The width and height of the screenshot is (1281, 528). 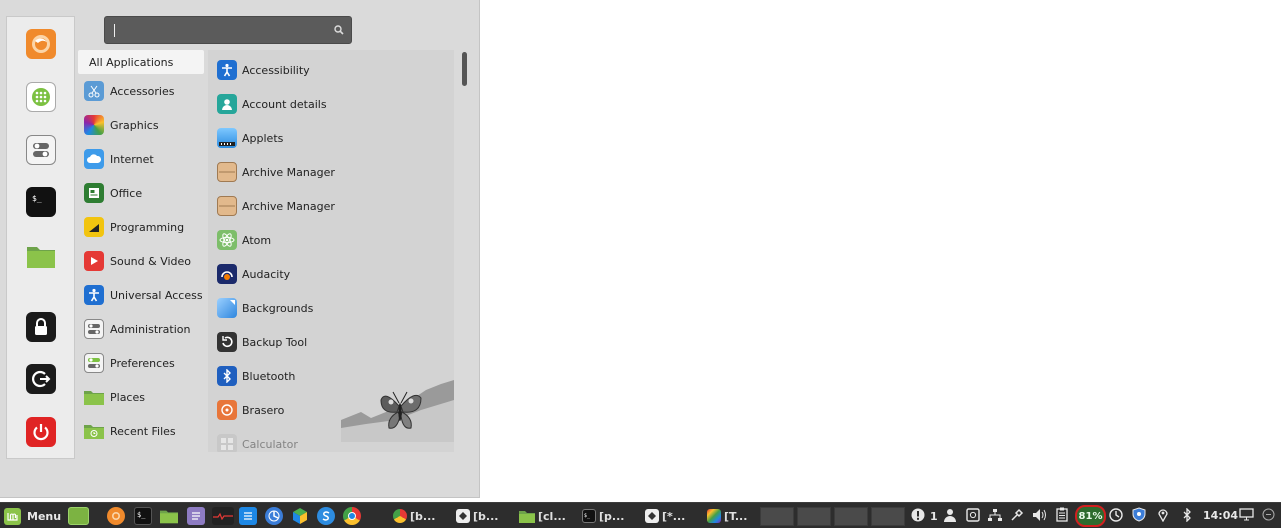 I want to click on display-applet, so click(x=1246, y=516).